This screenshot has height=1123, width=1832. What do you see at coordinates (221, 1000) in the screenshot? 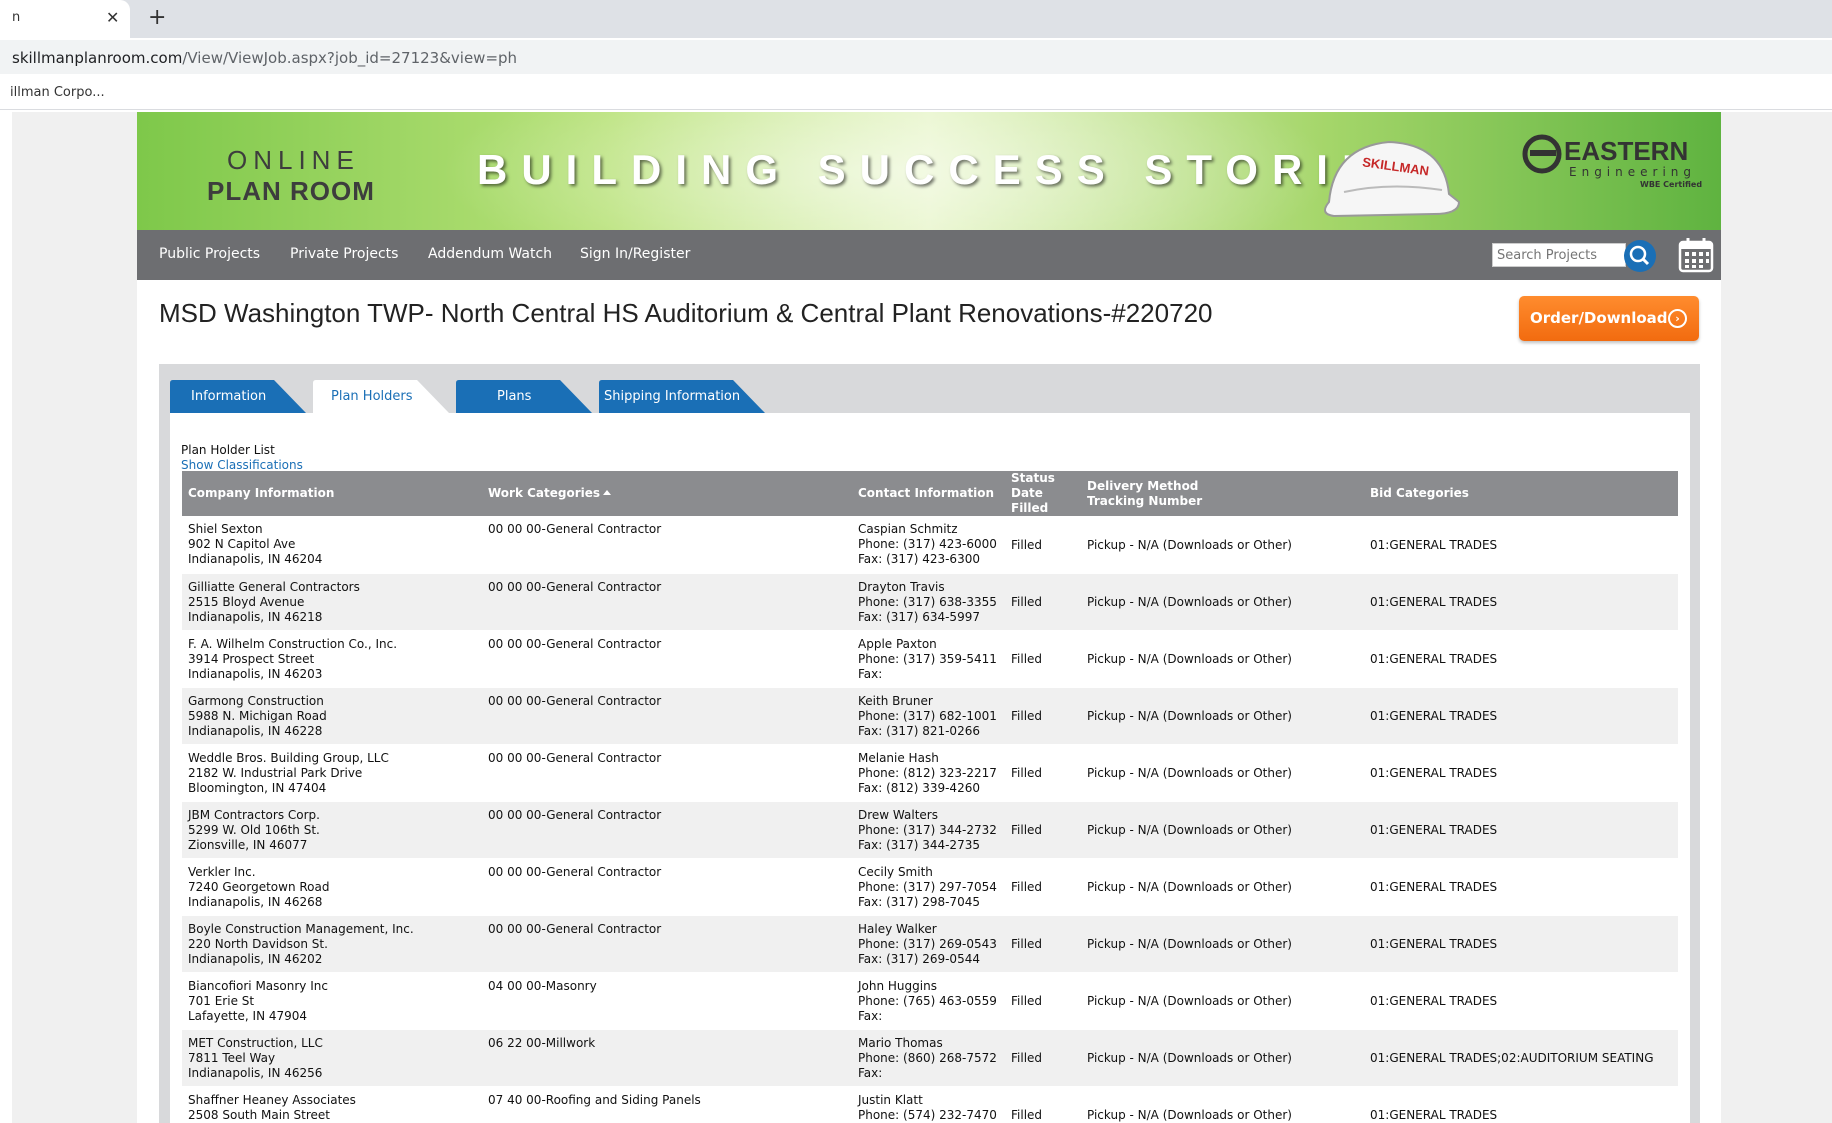
I see `company-line: 701 Erie St` at bounding box center [221, 1000].